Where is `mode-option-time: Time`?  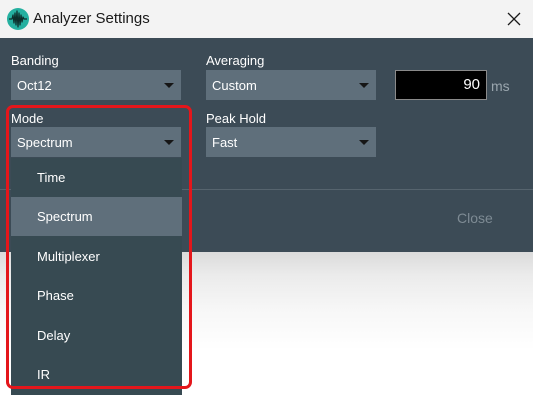 mode-option-time: Time is located at coordinates (96, 177).